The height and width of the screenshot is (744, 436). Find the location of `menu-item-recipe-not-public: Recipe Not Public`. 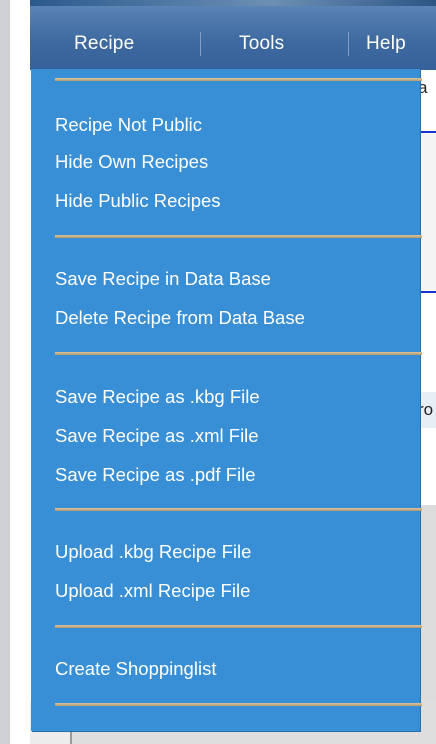

menu-item-recipe-not-public: Recipe Not Public is located at coordinates (128, 125).